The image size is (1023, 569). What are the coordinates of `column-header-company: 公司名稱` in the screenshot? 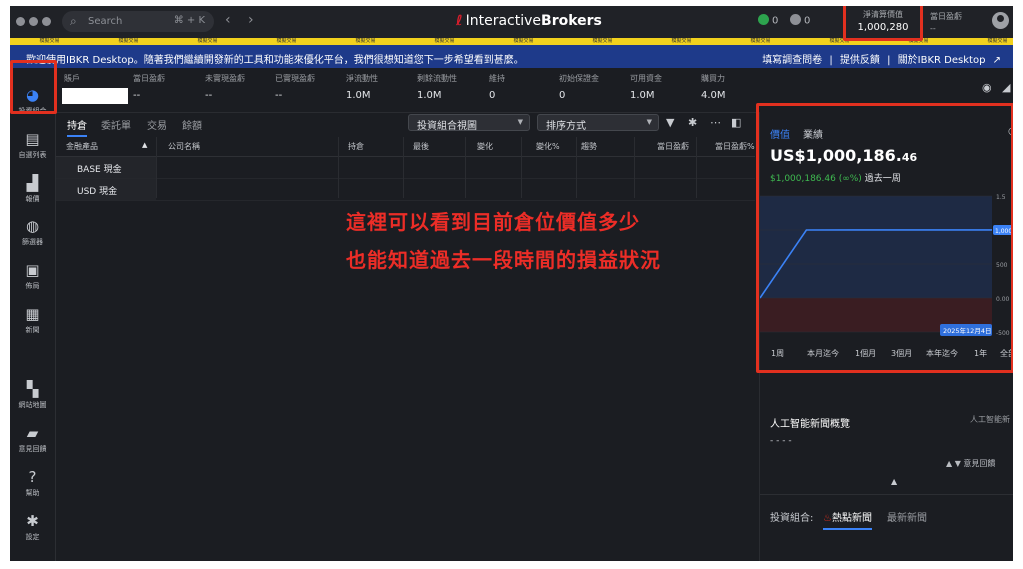 It's located at (184, 146).